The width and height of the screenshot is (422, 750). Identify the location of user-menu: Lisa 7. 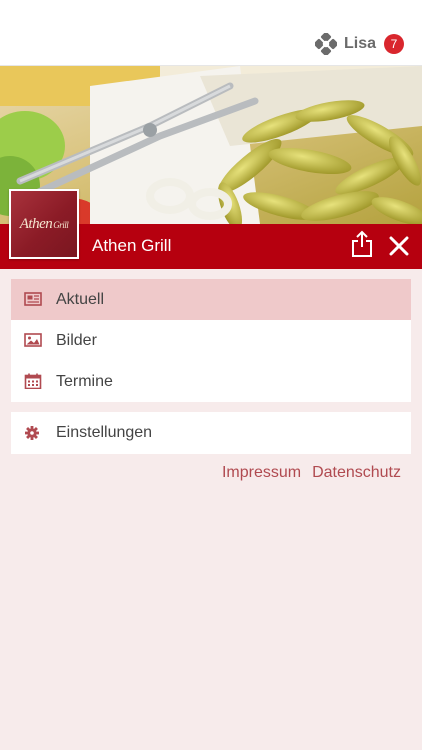
(359, 44).